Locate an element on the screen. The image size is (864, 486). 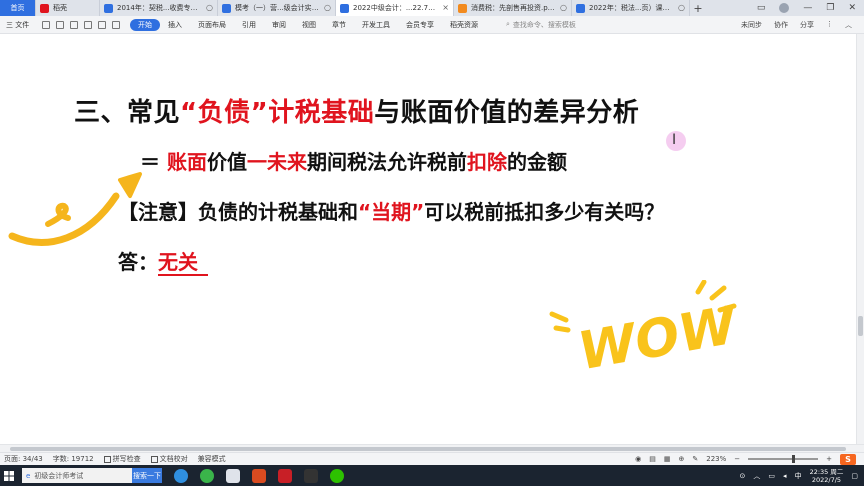
windows-start-icon is located at coordinates (9, 475).